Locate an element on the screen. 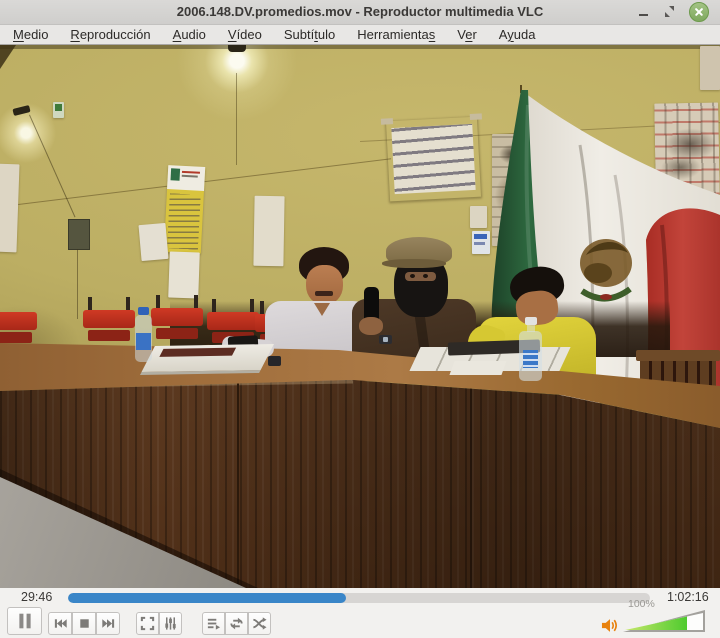 Image resolution: width=720 pixels, height=638 pixels. previous-icon is located at coordinates (60, 623).